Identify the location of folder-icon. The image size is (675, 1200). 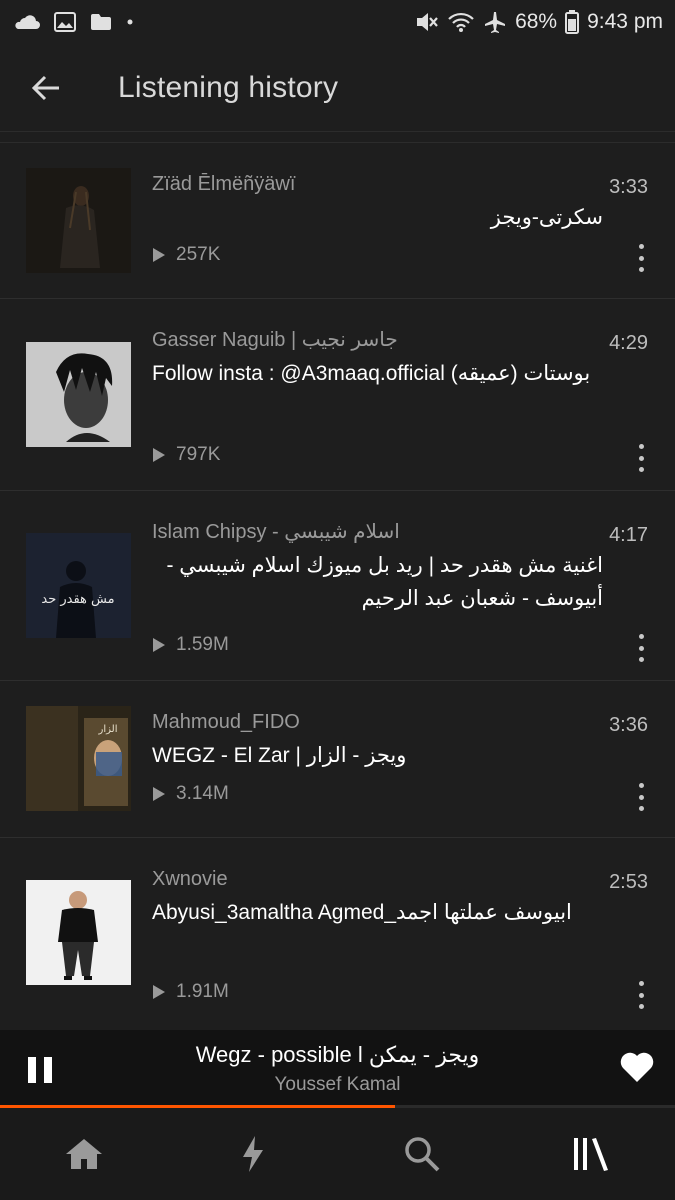
(101, 22).